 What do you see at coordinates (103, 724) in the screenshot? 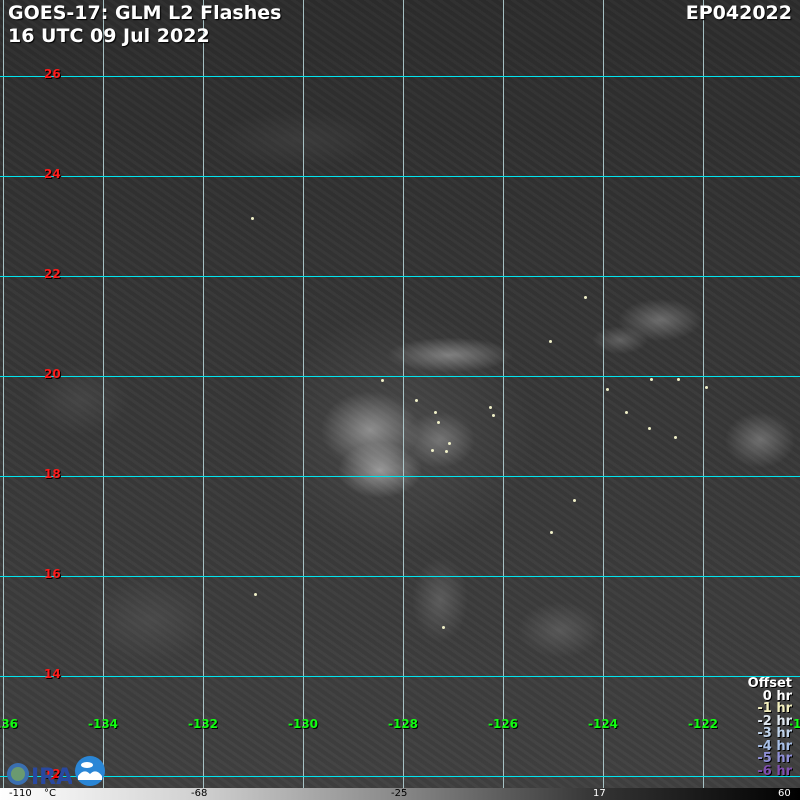
I see `longitude-label: -134` at bounding box center [103, 724].